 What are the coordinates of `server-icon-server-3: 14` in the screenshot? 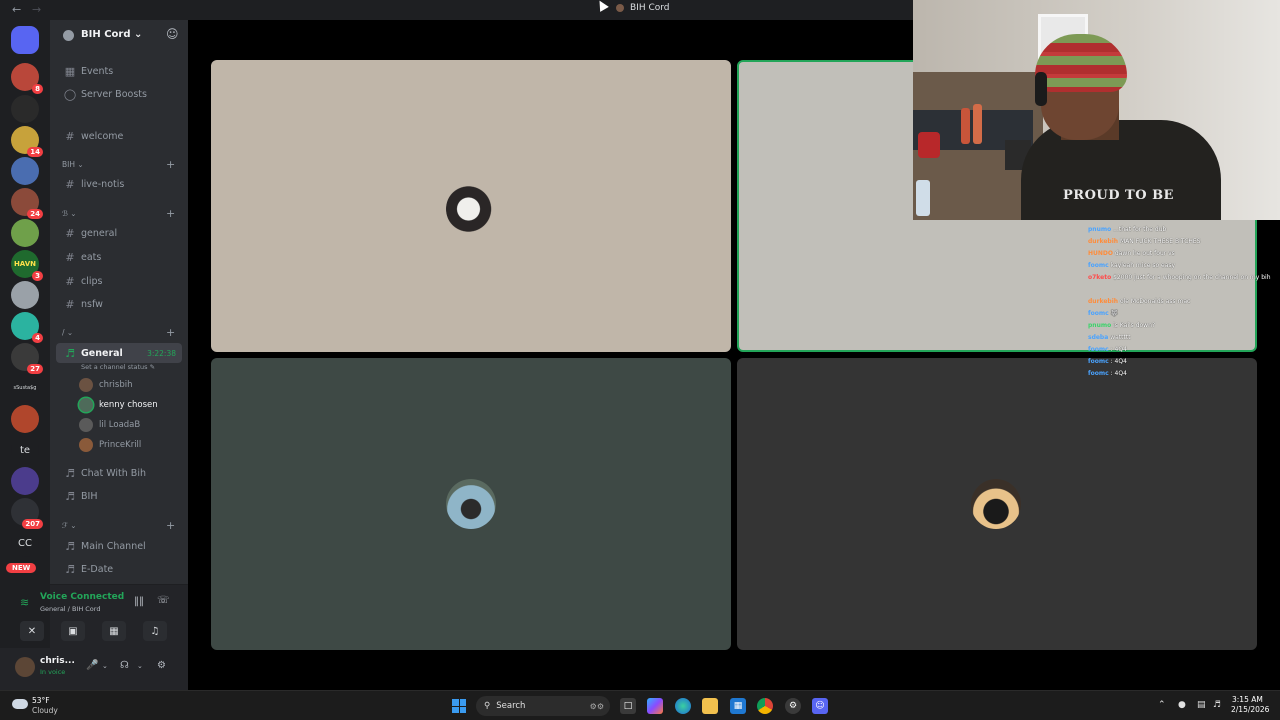 It's located at (27, 141).